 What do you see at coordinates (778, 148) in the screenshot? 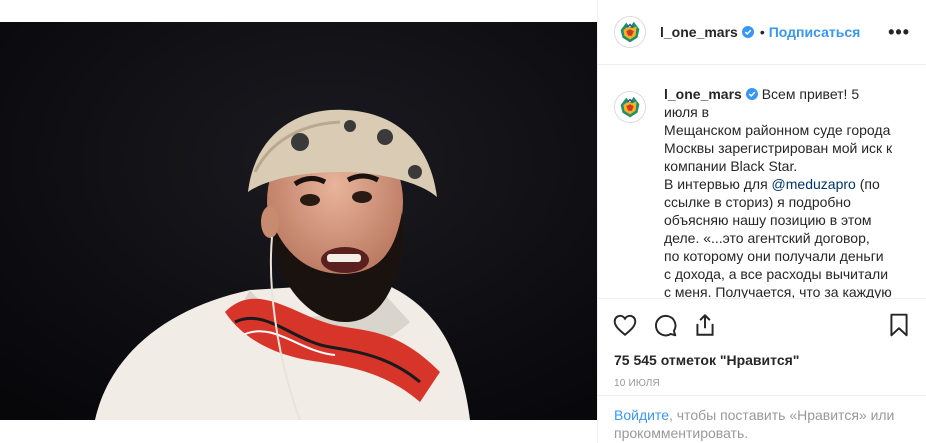
I see `caption-line: Москвы зарегистрирован мой иск к` at bounding box center [778, 148].